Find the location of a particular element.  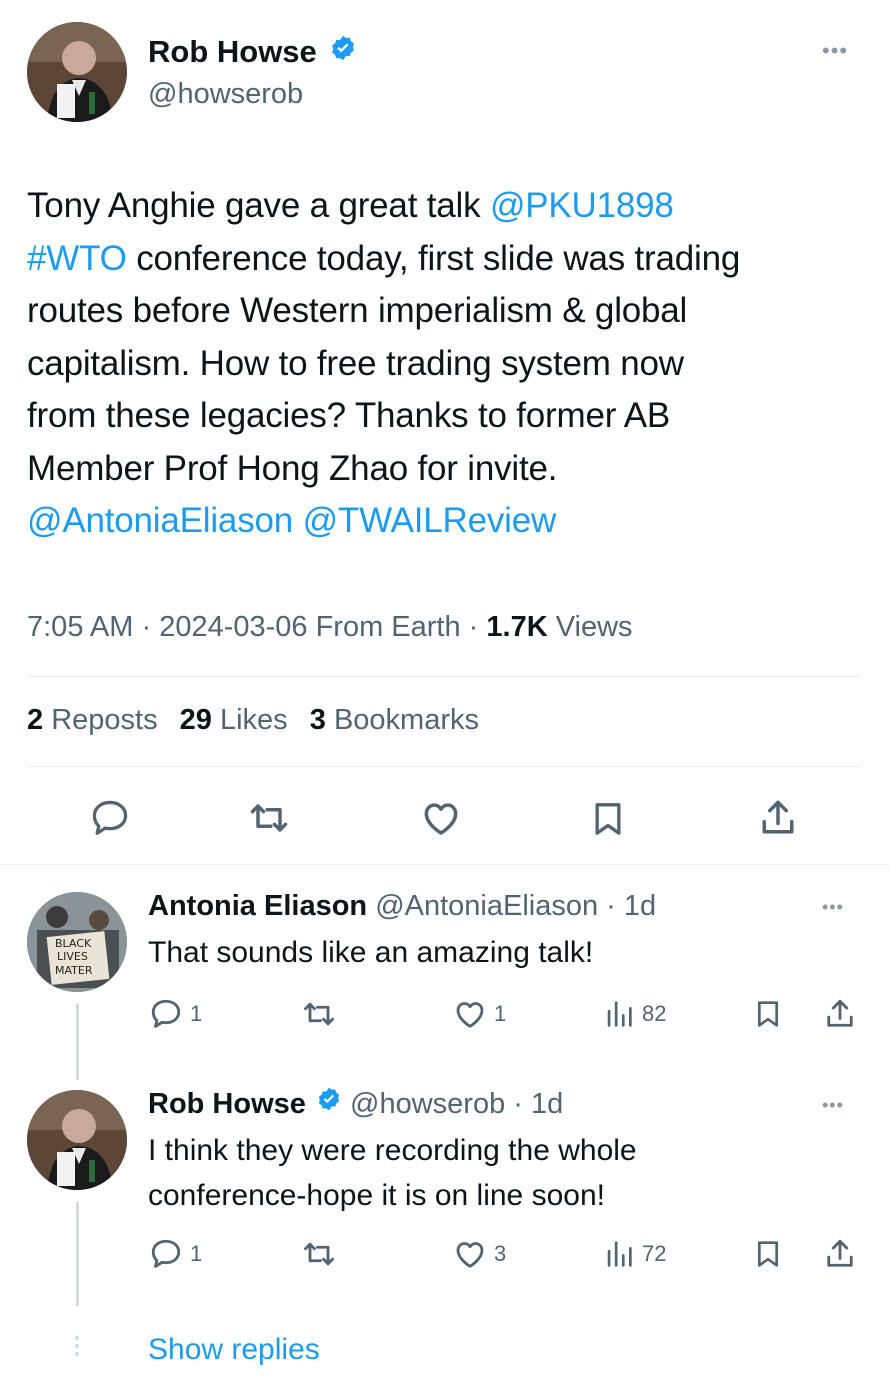

author-handle: @howserob is located at coordinates (225, 94).